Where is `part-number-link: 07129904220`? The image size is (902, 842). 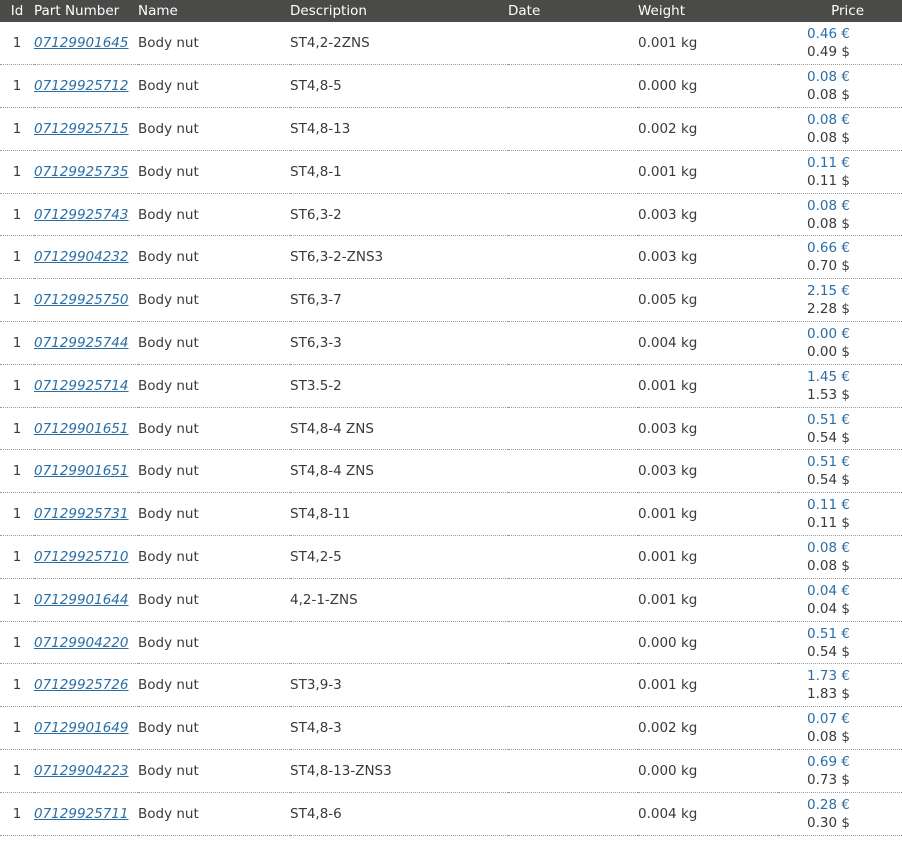 part-number-link: 07129904220 is located at coordinates (81, 643).